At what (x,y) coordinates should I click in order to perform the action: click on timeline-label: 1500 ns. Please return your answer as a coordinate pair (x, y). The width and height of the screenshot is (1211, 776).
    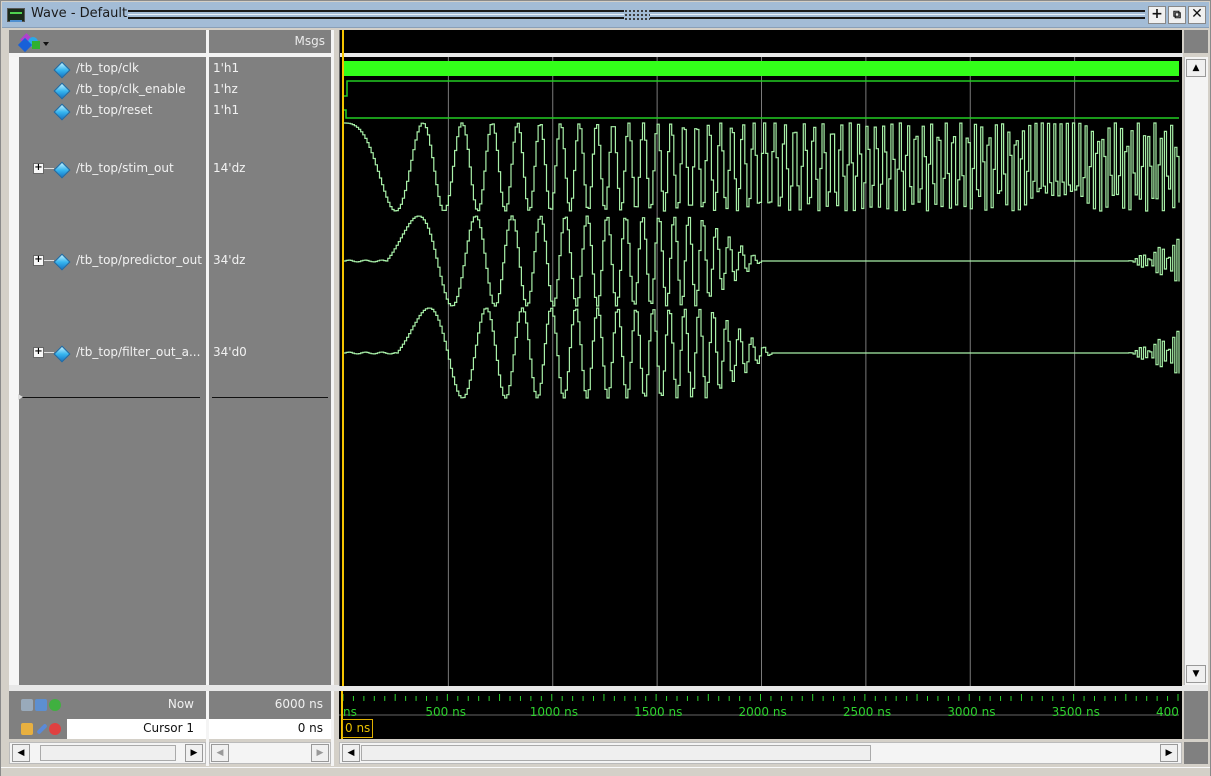
    Looking at the image, I should click on (658, 712).